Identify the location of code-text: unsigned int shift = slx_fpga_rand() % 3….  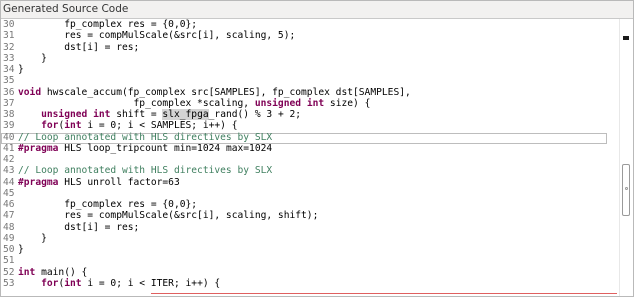
(159, 114).